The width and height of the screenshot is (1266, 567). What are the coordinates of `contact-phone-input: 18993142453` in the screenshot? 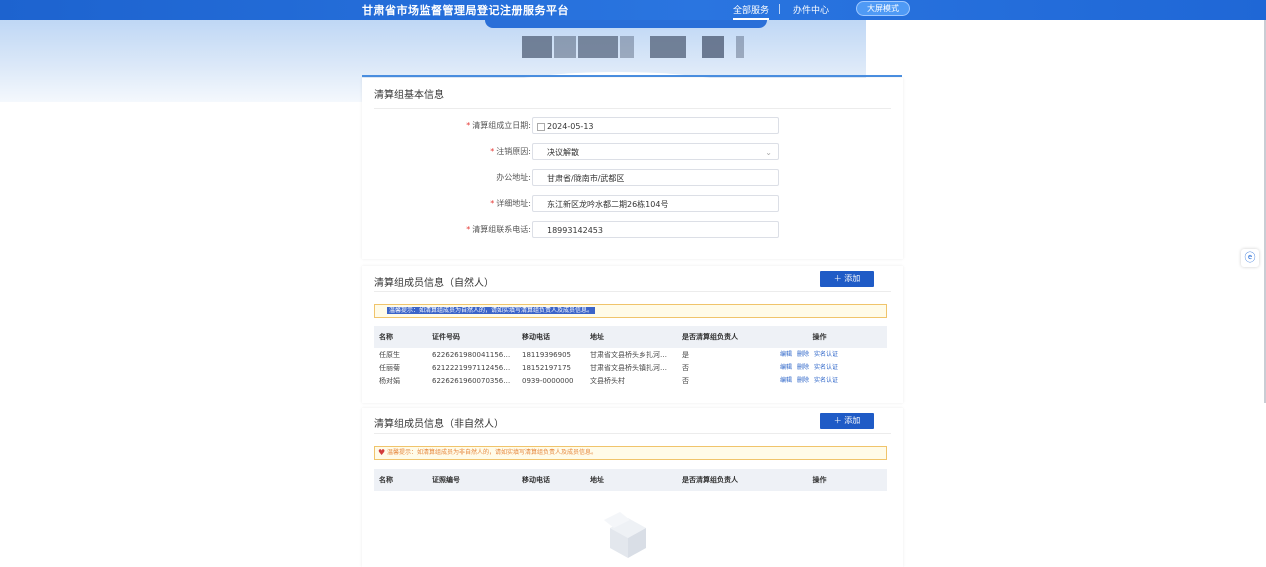 It's located at (655, 229).